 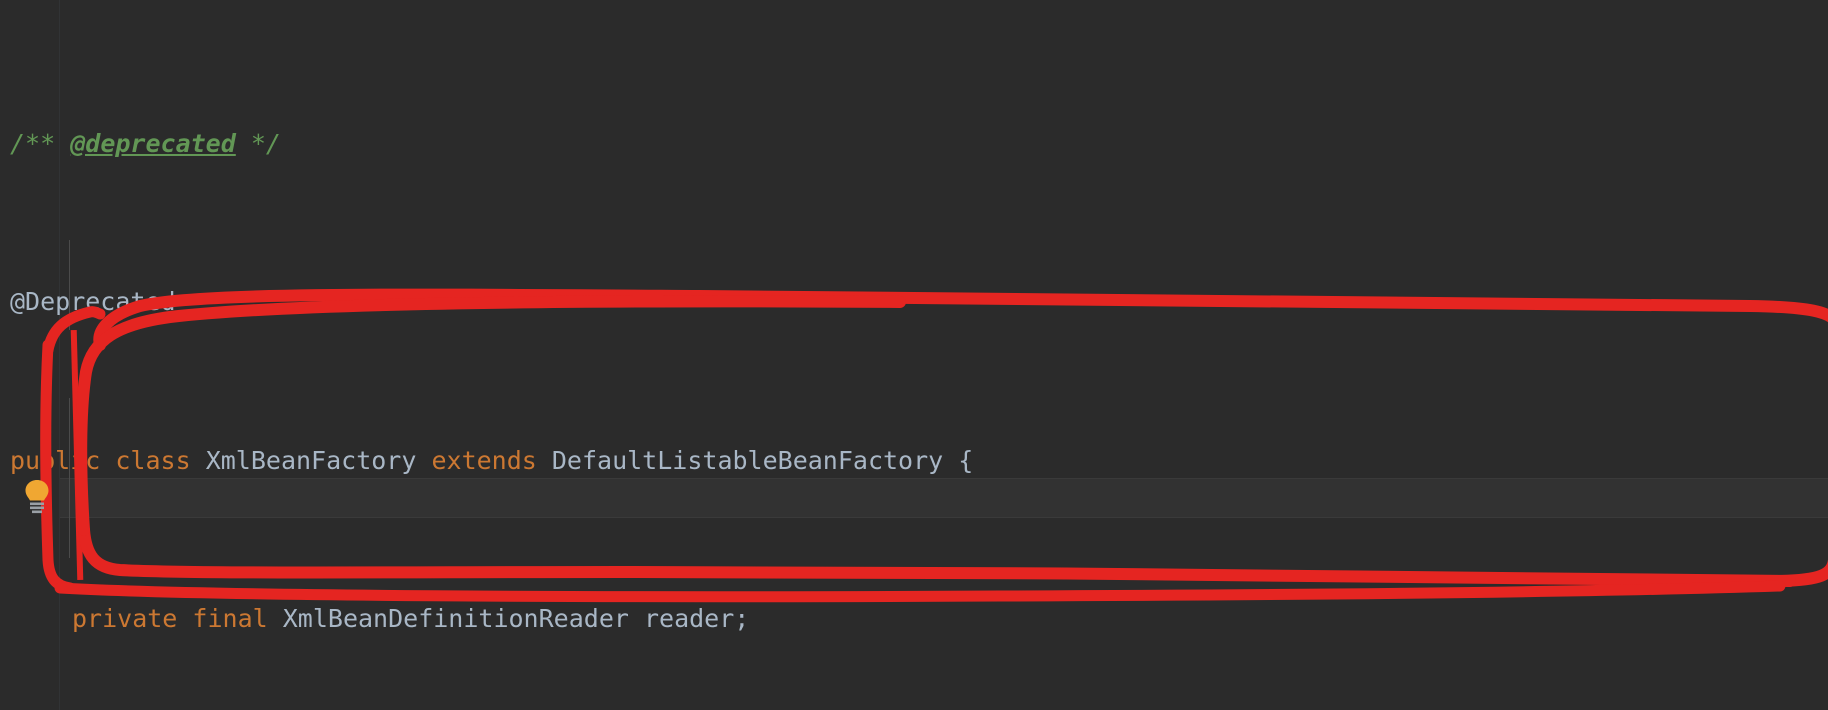 I want to click on code-token-keyword: private, so click(x=125, y=618).